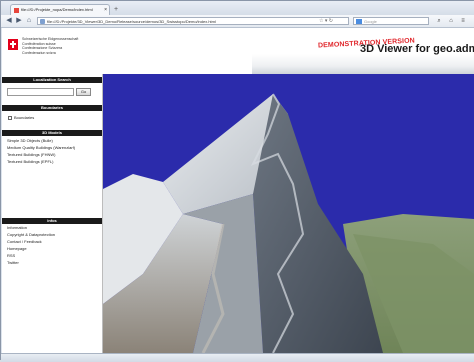 Image resolution: width=474 pixels, height=362 pixels. Describe the element at coordinates (42, 21) in the screenshot. I see `site-identity-icon` at that location.